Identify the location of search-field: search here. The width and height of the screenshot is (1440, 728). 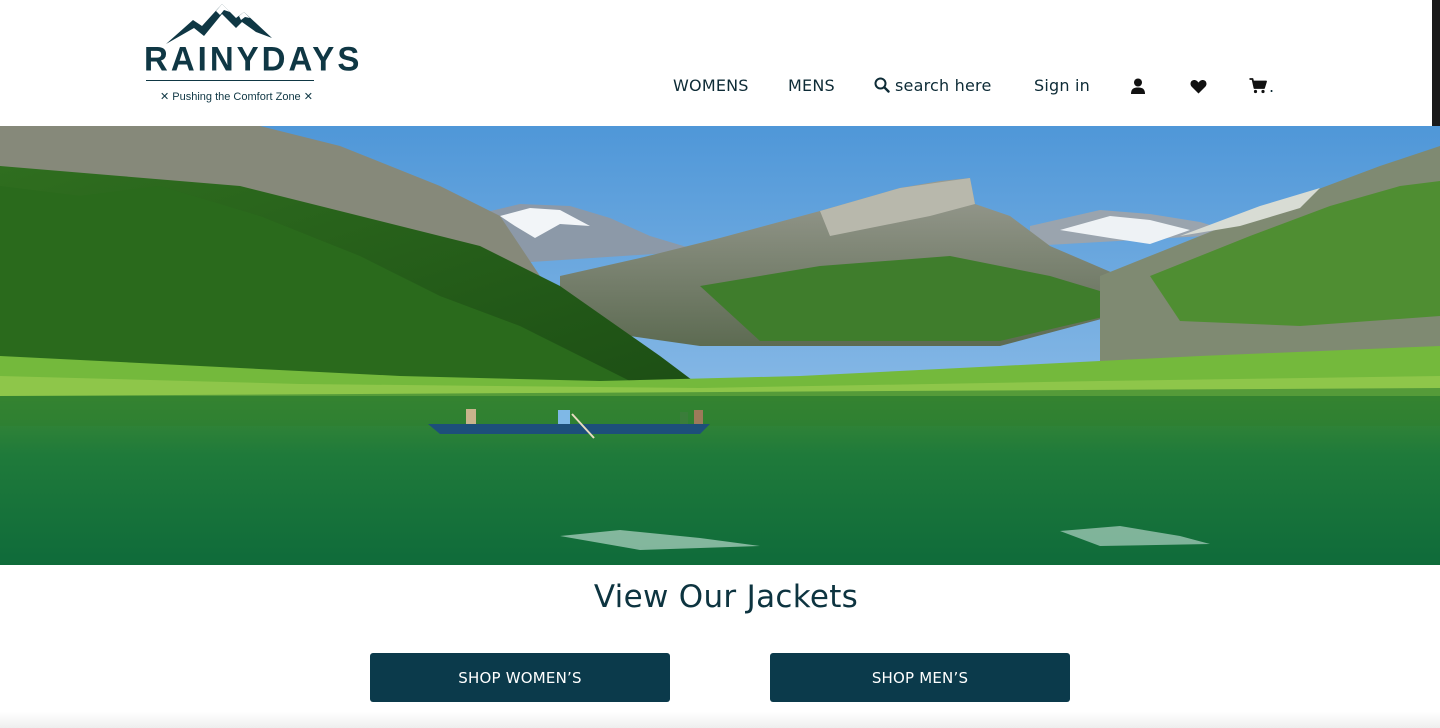
(933, 86).